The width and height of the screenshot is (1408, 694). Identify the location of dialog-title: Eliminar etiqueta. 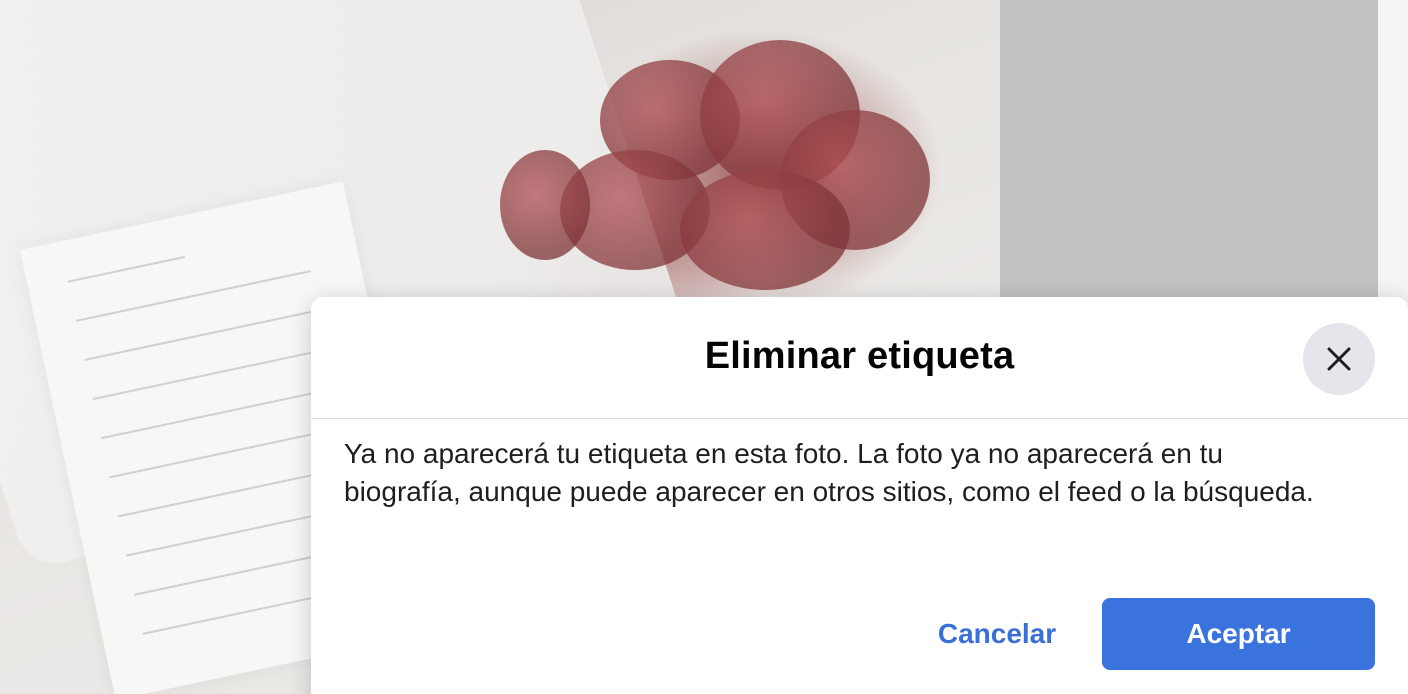
(859, 356).